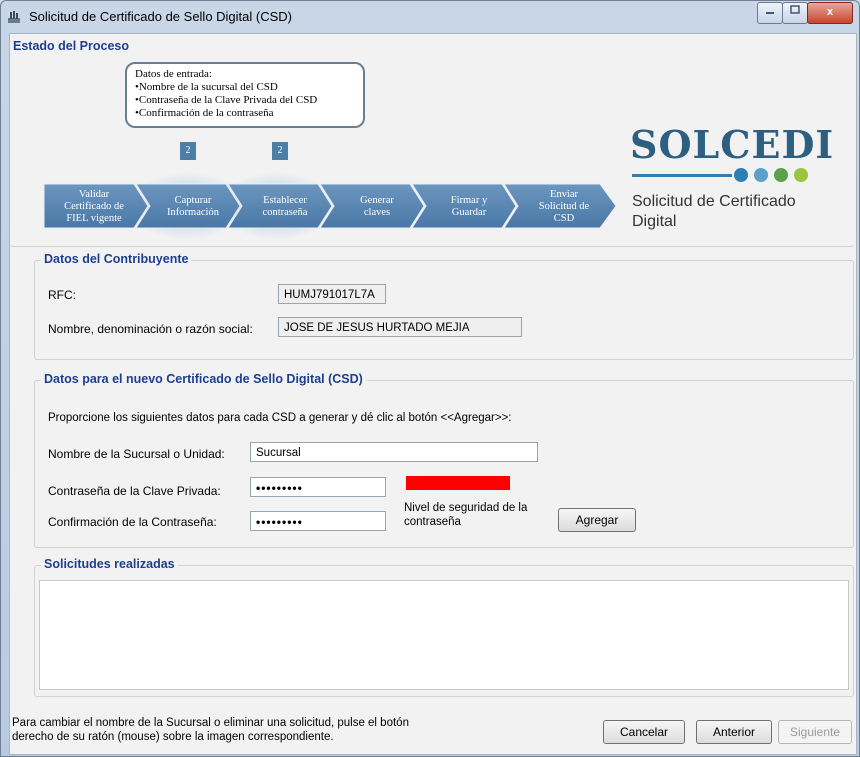 This screenshot has width=860, height=757. Describe the element at coordinates (644, 732) in the screenshot. I see `cancel-button: Cancelar` at that location.